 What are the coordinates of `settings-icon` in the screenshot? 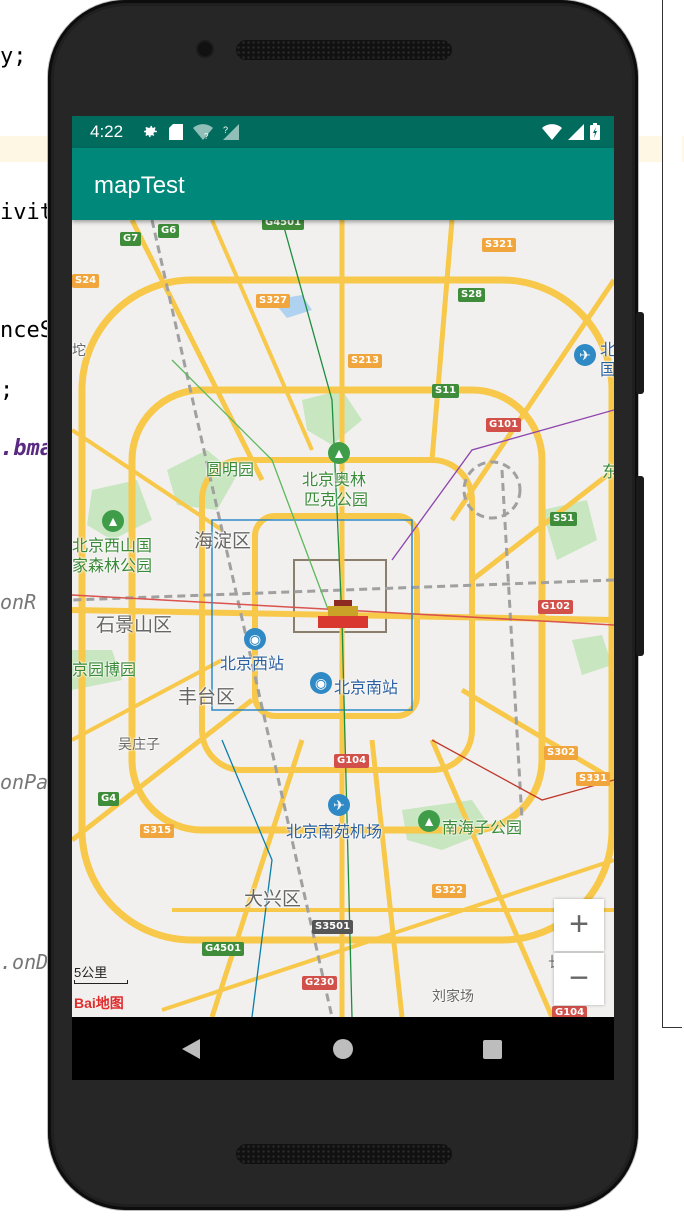 It's located at (150, 131).